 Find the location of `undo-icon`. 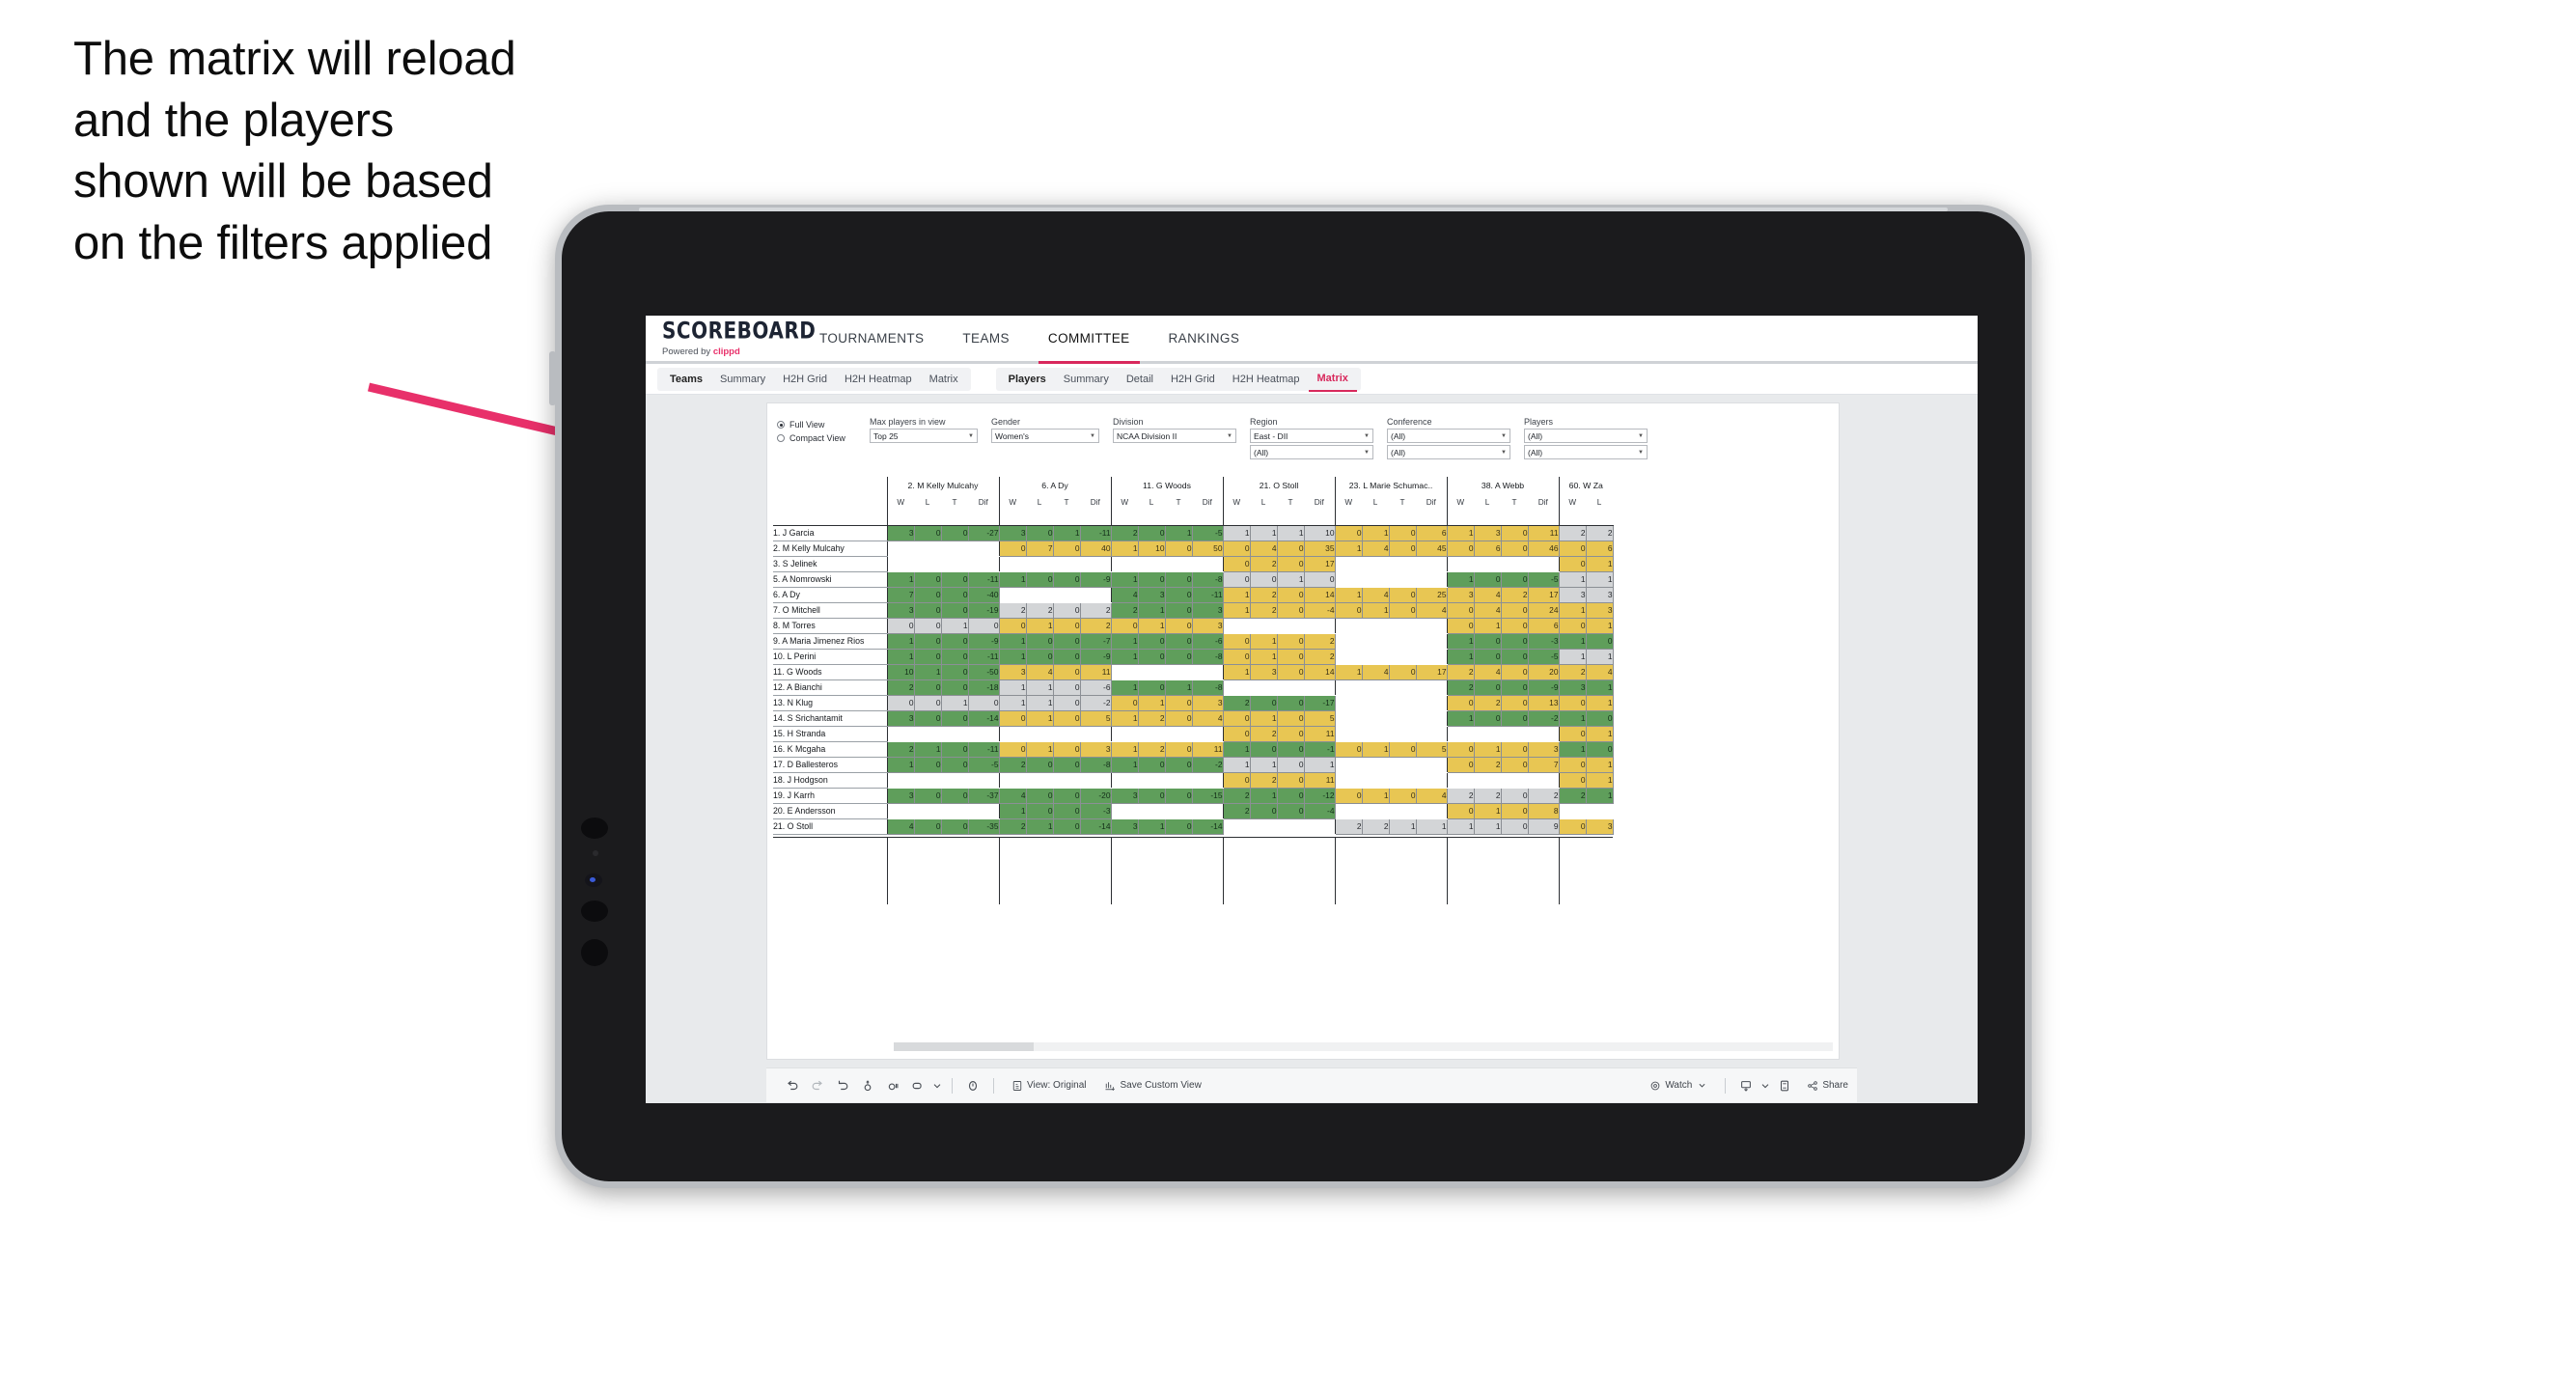

undo-icon is located at coordinates (792, 1085).